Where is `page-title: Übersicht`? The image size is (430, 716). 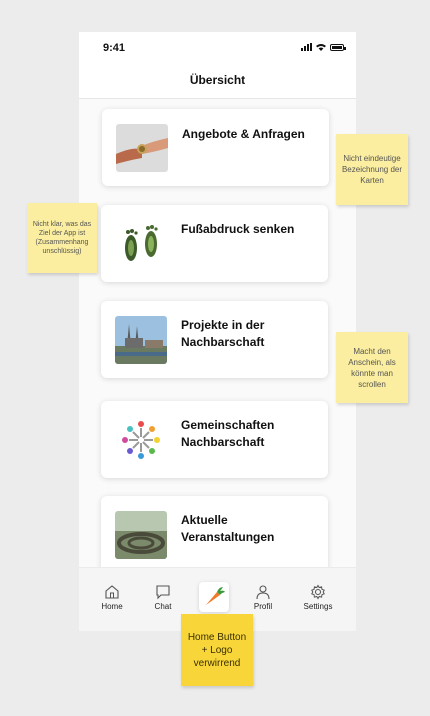
page-title: Übersicht is located at coordinates (217, 80).